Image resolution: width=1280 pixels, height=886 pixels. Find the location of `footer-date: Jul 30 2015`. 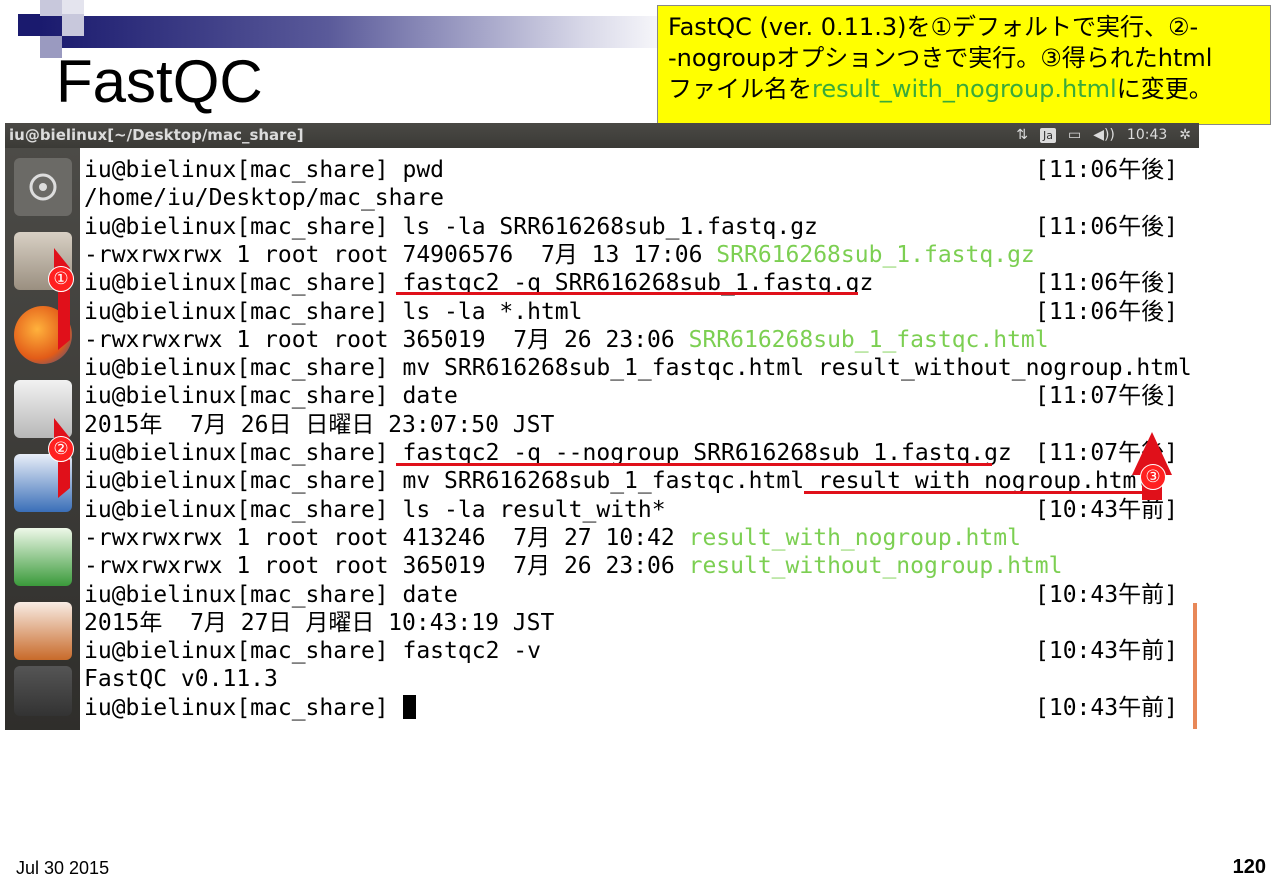

footer-date: Jul 30 2015 is located at coordinates (63, 868).